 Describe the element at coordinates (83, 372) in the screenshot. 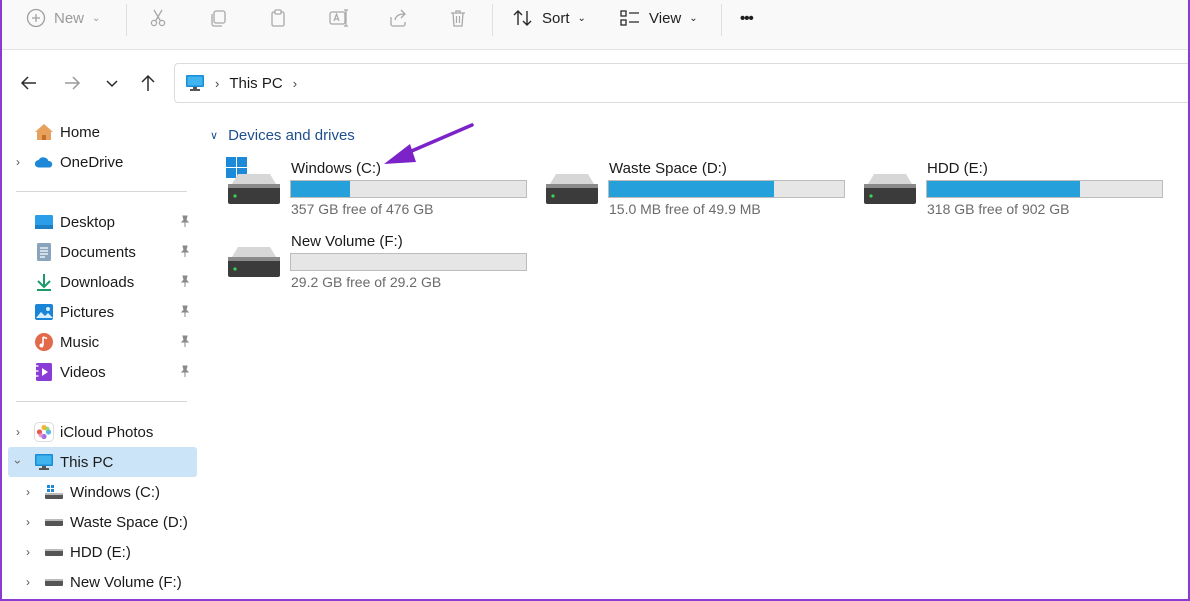

I see `sidebar-item-label: Videos` at that location.